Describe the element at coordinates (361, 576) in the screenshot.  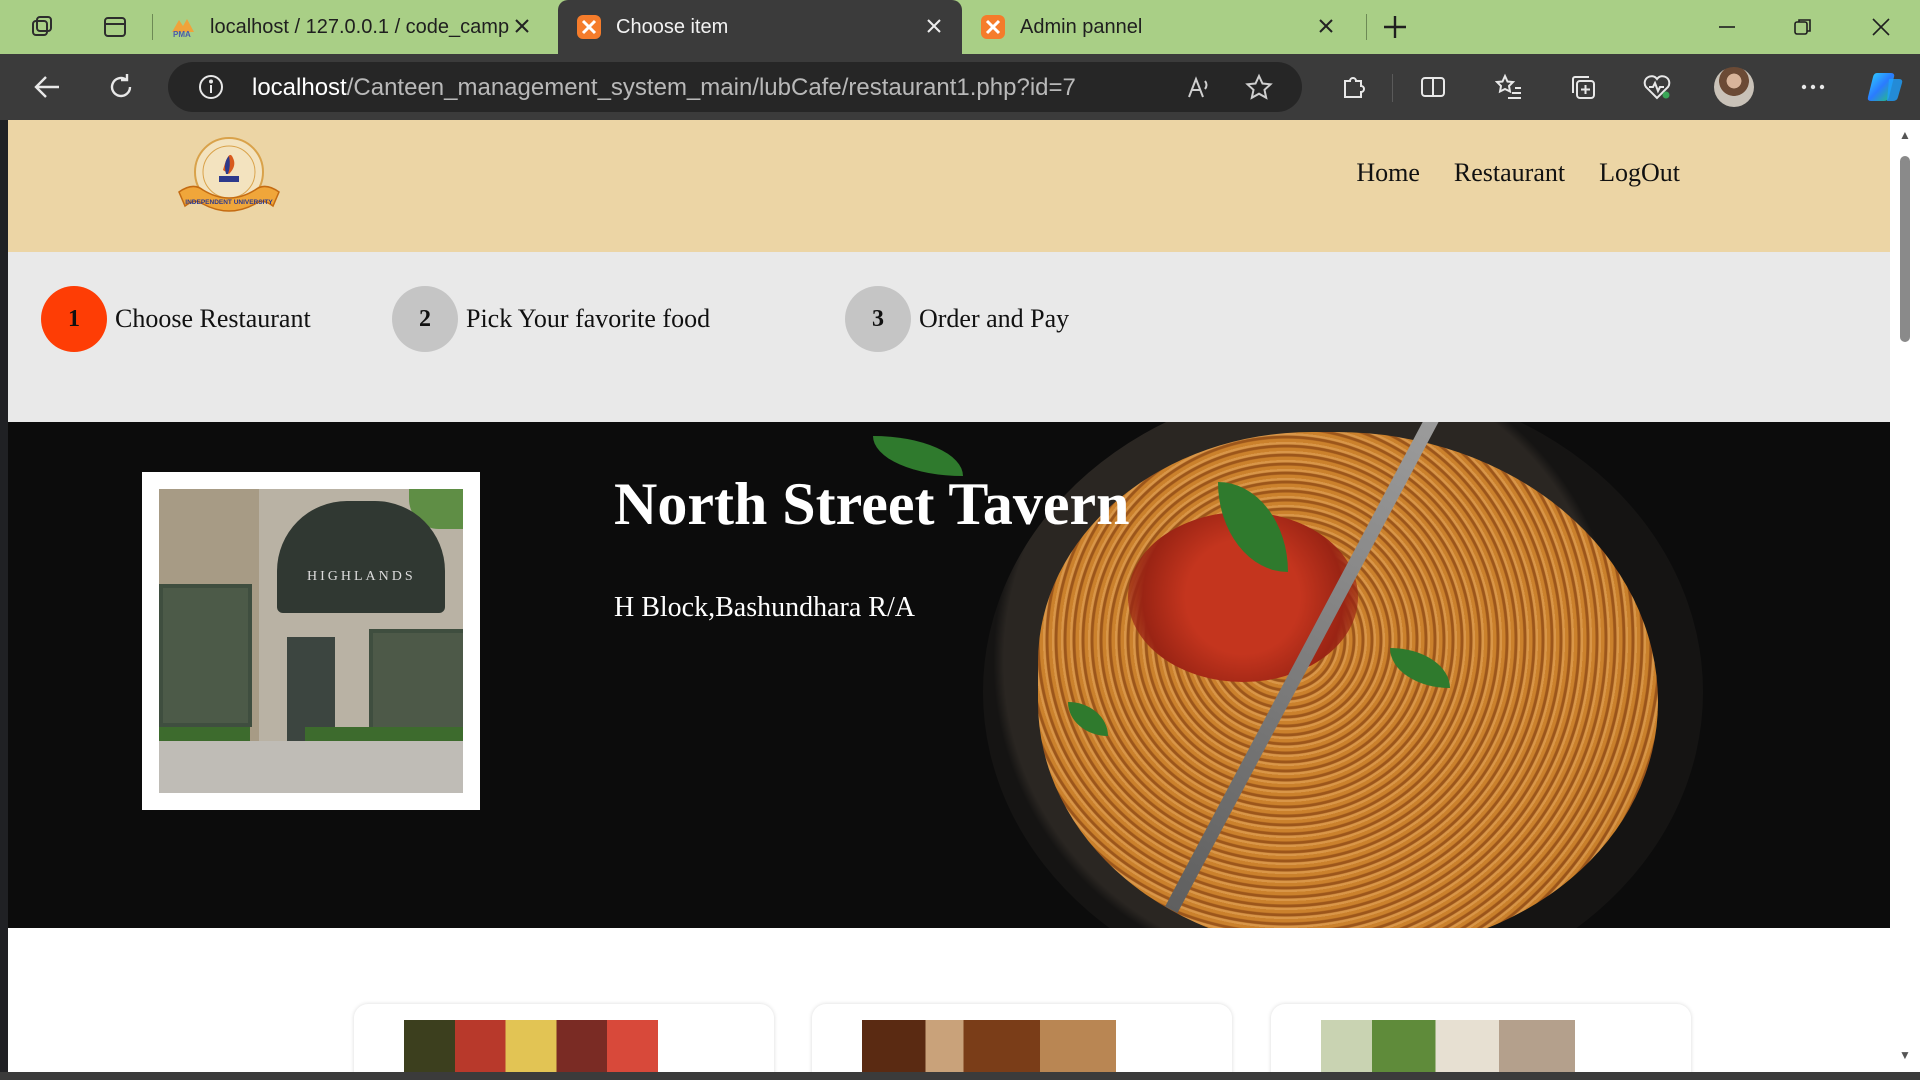
I see `photo-sign-text: HIGHLANDS` at that location.